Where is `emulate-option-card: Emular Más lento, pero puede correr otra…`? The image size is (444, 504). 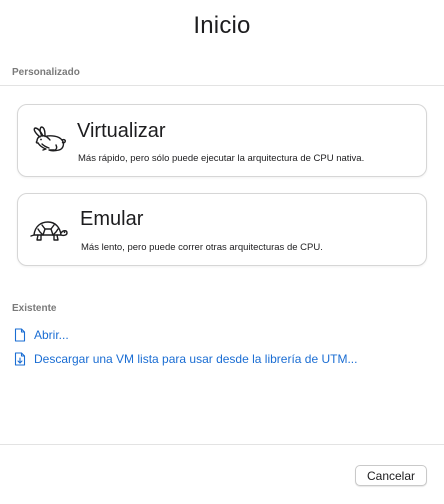
emulate-option-card: Emular Más lento, pero puede correr otra… is located at coordinates (222, 229).